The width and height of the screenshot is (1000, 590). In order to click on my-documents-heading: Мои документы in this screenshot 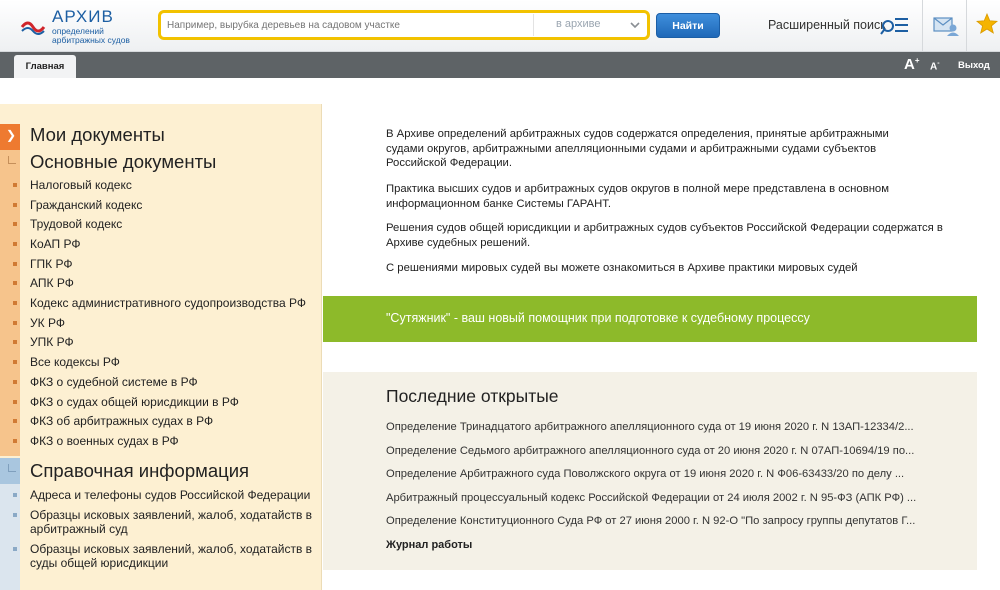, I will do `click(97, 135)`.